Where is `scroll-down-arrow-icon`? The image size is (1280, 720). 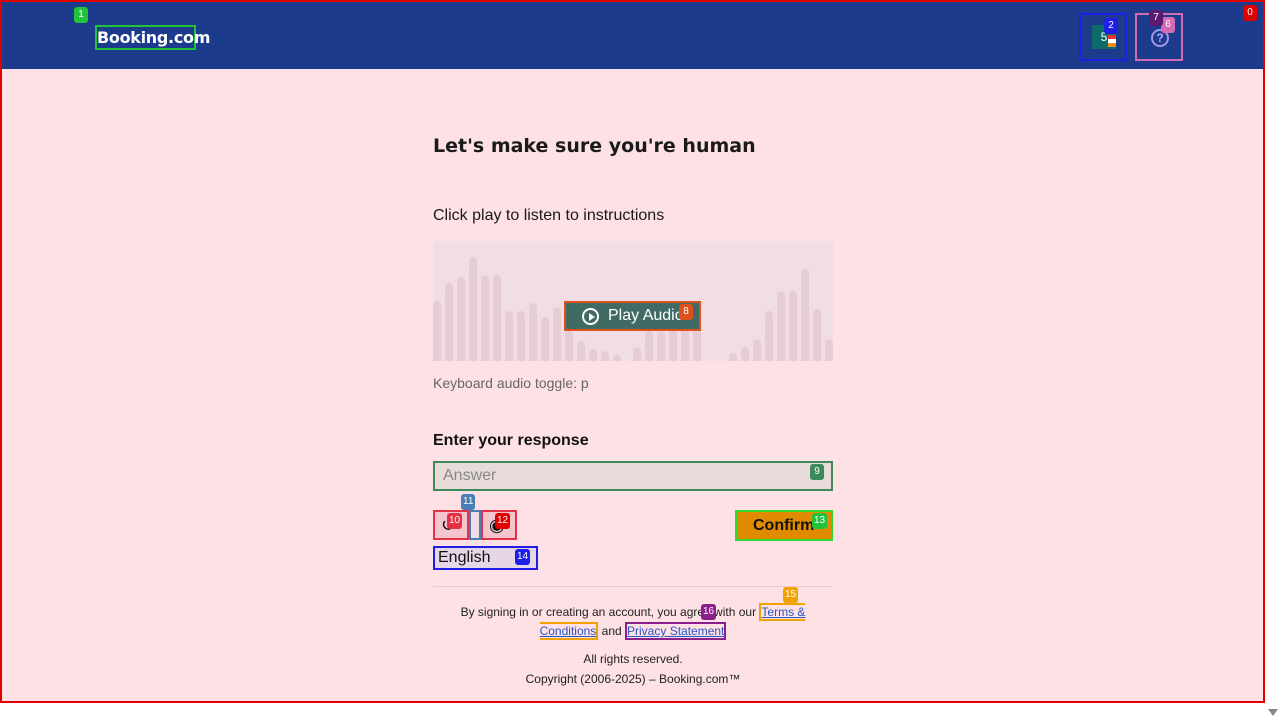 scroll-down-arrow-icon is located at coordinates (1273, 712).